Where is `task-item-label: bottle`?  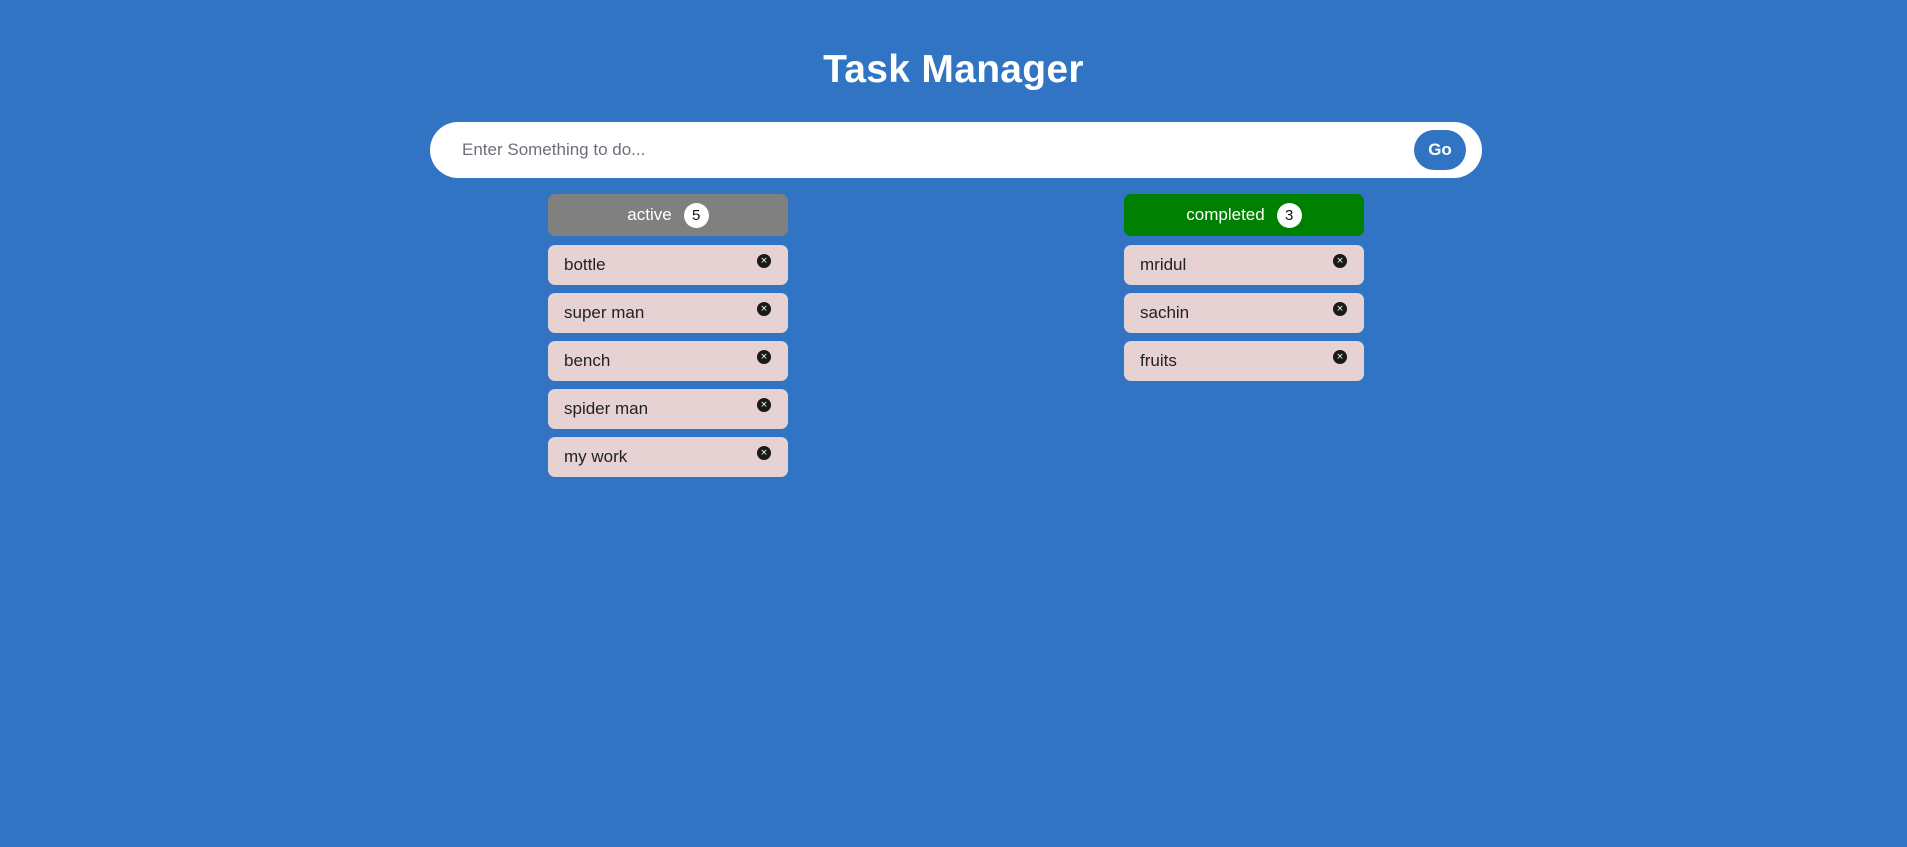
task-item-label: bottle is located at coordinates (585, 264).